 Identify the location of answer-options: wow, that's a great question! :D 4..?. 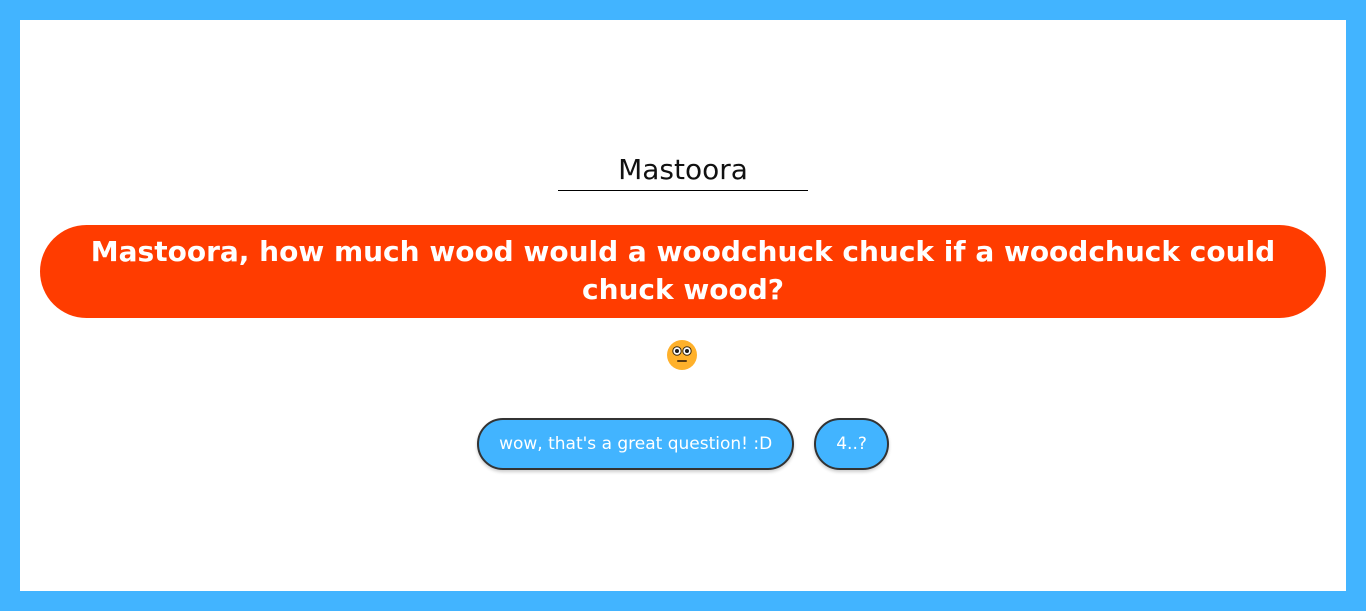
(683, 444).